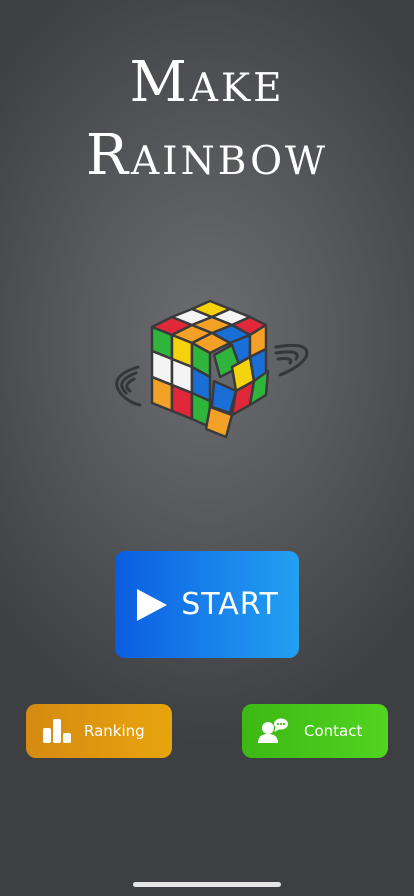  I want to click on home-indicator, so click(207, 884).